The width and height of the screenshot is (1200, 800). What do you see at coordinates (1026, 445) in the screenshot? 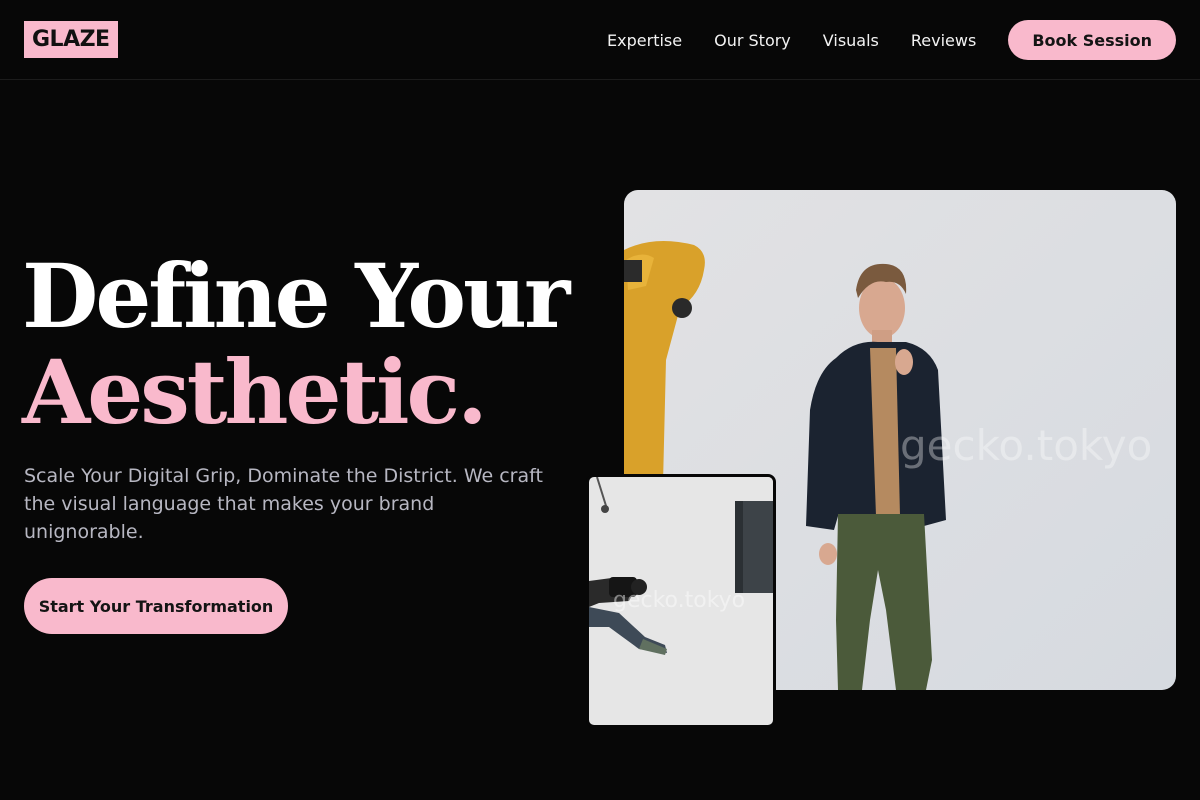
I see `main-photo-watermark: gecko.tokyo` at bounding box center [1026, 445].